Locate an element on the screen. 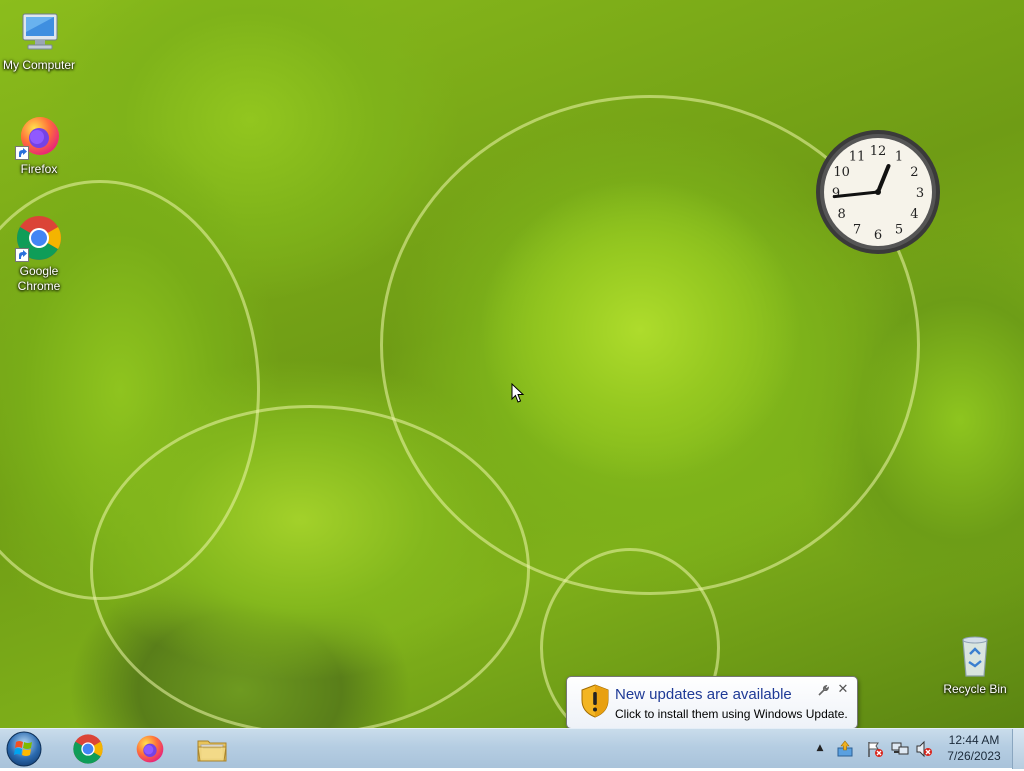 This screenshot has width=1024, height=771. show-desktop-button is located at coordinates (1018, 749).